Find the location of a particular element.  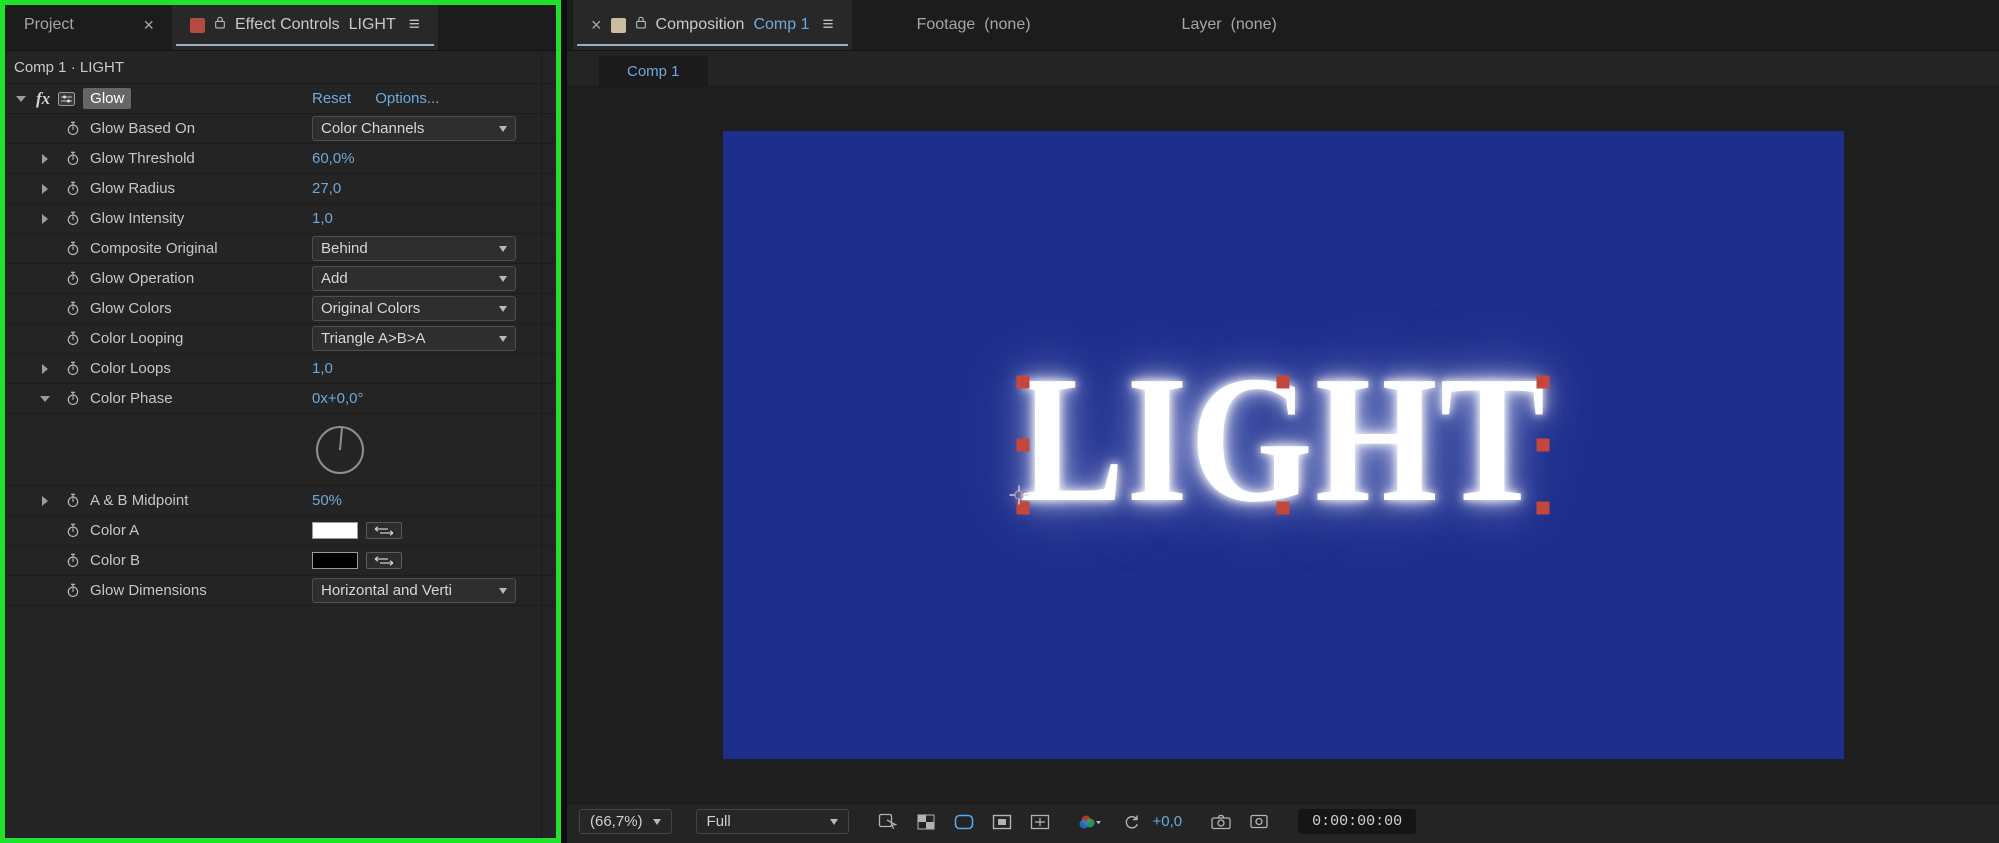

tab-effect-controls: Effect Controls LIGHT ≡ is located at coordinates (305, 25).